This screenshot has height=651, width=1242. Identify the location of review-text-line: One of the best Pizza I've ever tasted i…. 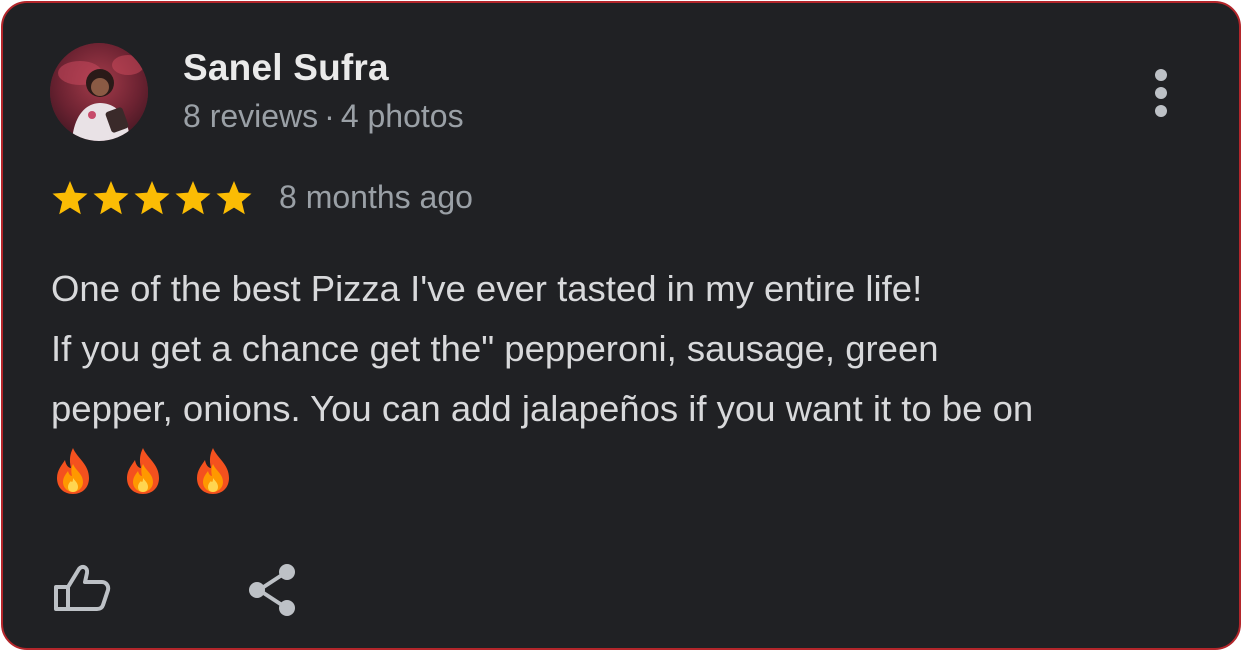
(487, 288).